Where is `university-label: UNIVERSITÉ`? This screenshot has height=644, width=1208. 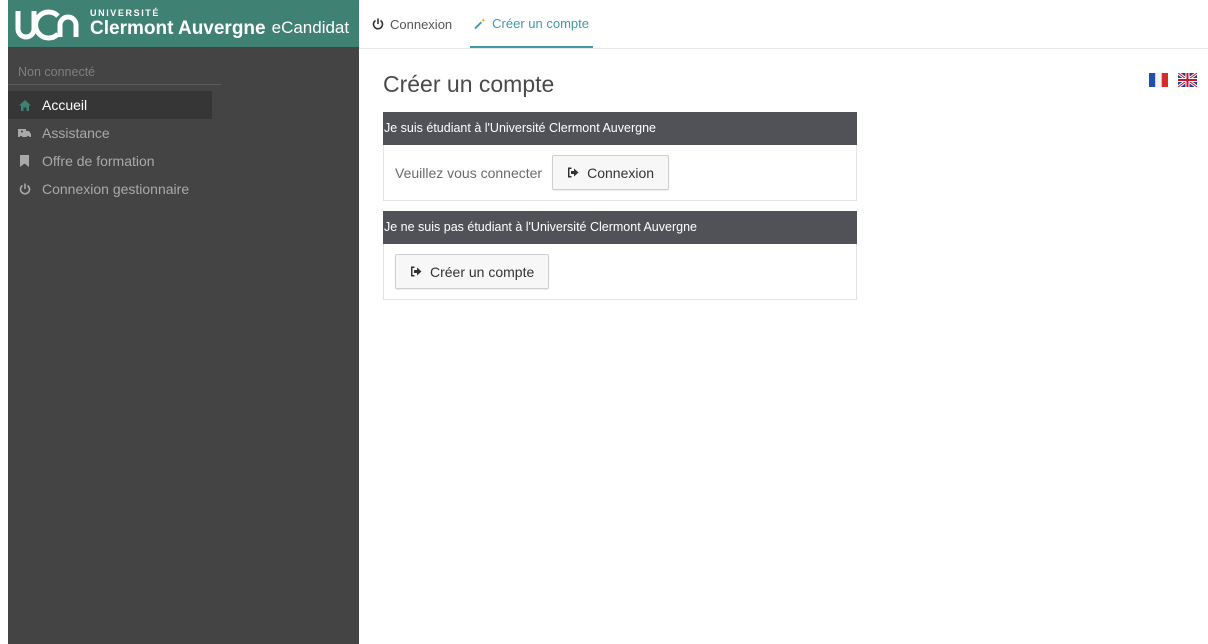
university-label: UNIVERSITÉ is located at coordinates (125, 13).